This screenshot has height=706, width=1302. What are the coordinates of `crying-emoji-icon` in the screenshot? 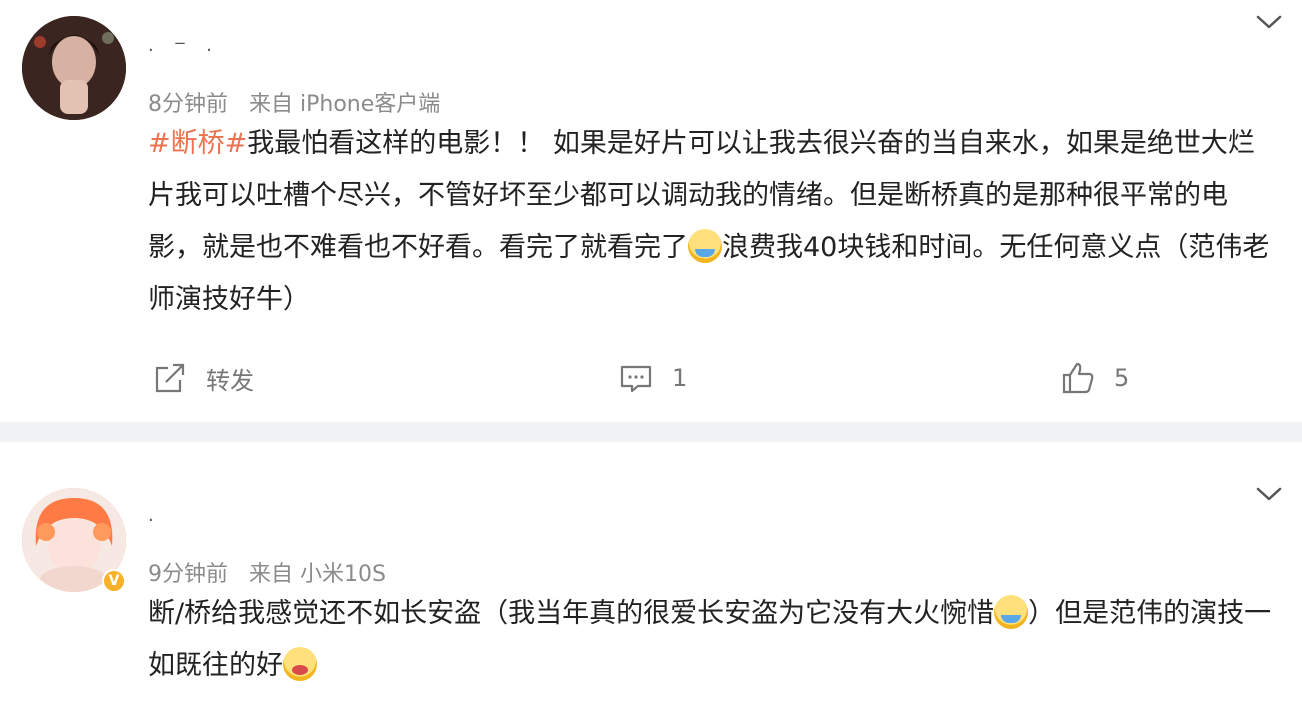 It's located at (1011, 612).